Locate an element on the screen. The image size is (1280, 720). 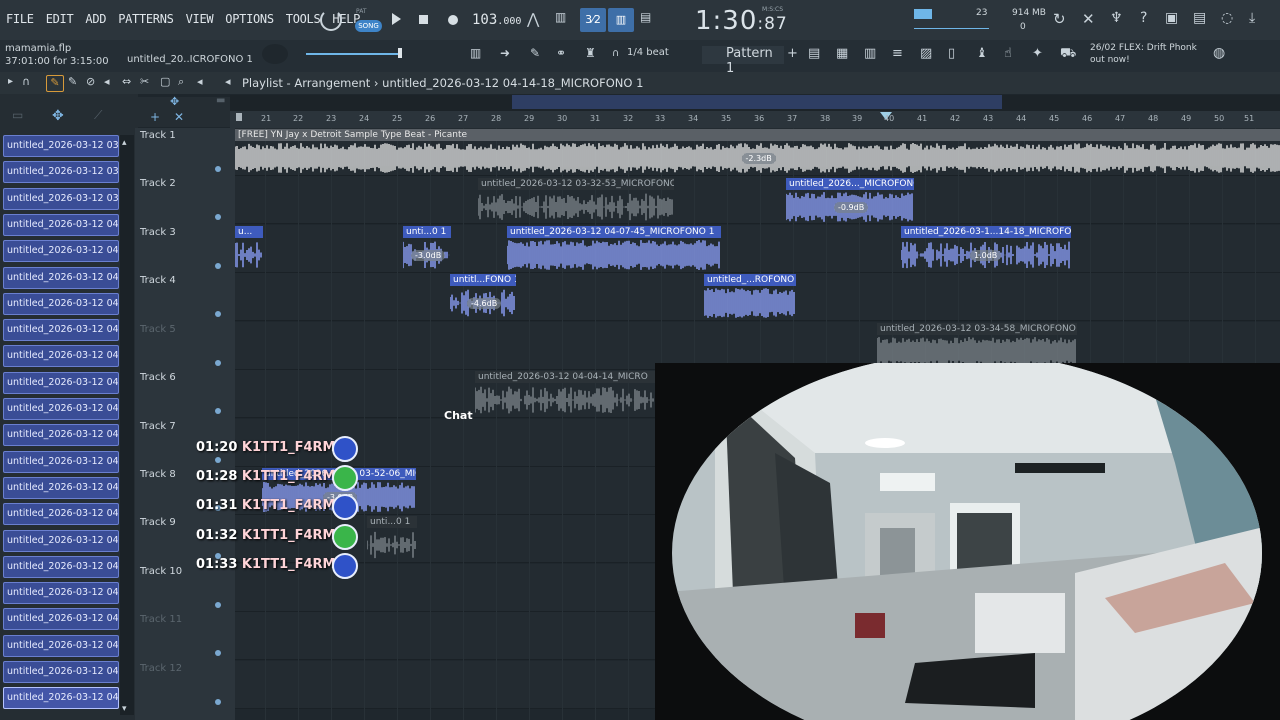
move-icon: ✥ is located at coordinates (174, 101).